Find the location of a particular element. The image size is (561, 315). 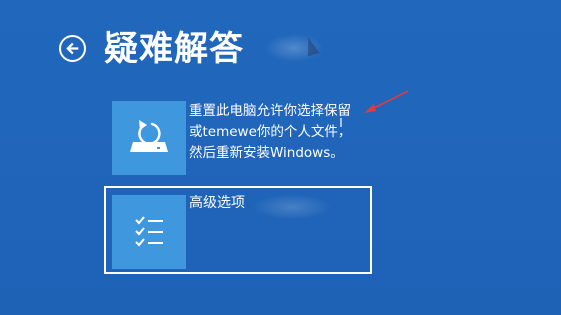

back-arrow-icon is located at coordinates (72, 48).